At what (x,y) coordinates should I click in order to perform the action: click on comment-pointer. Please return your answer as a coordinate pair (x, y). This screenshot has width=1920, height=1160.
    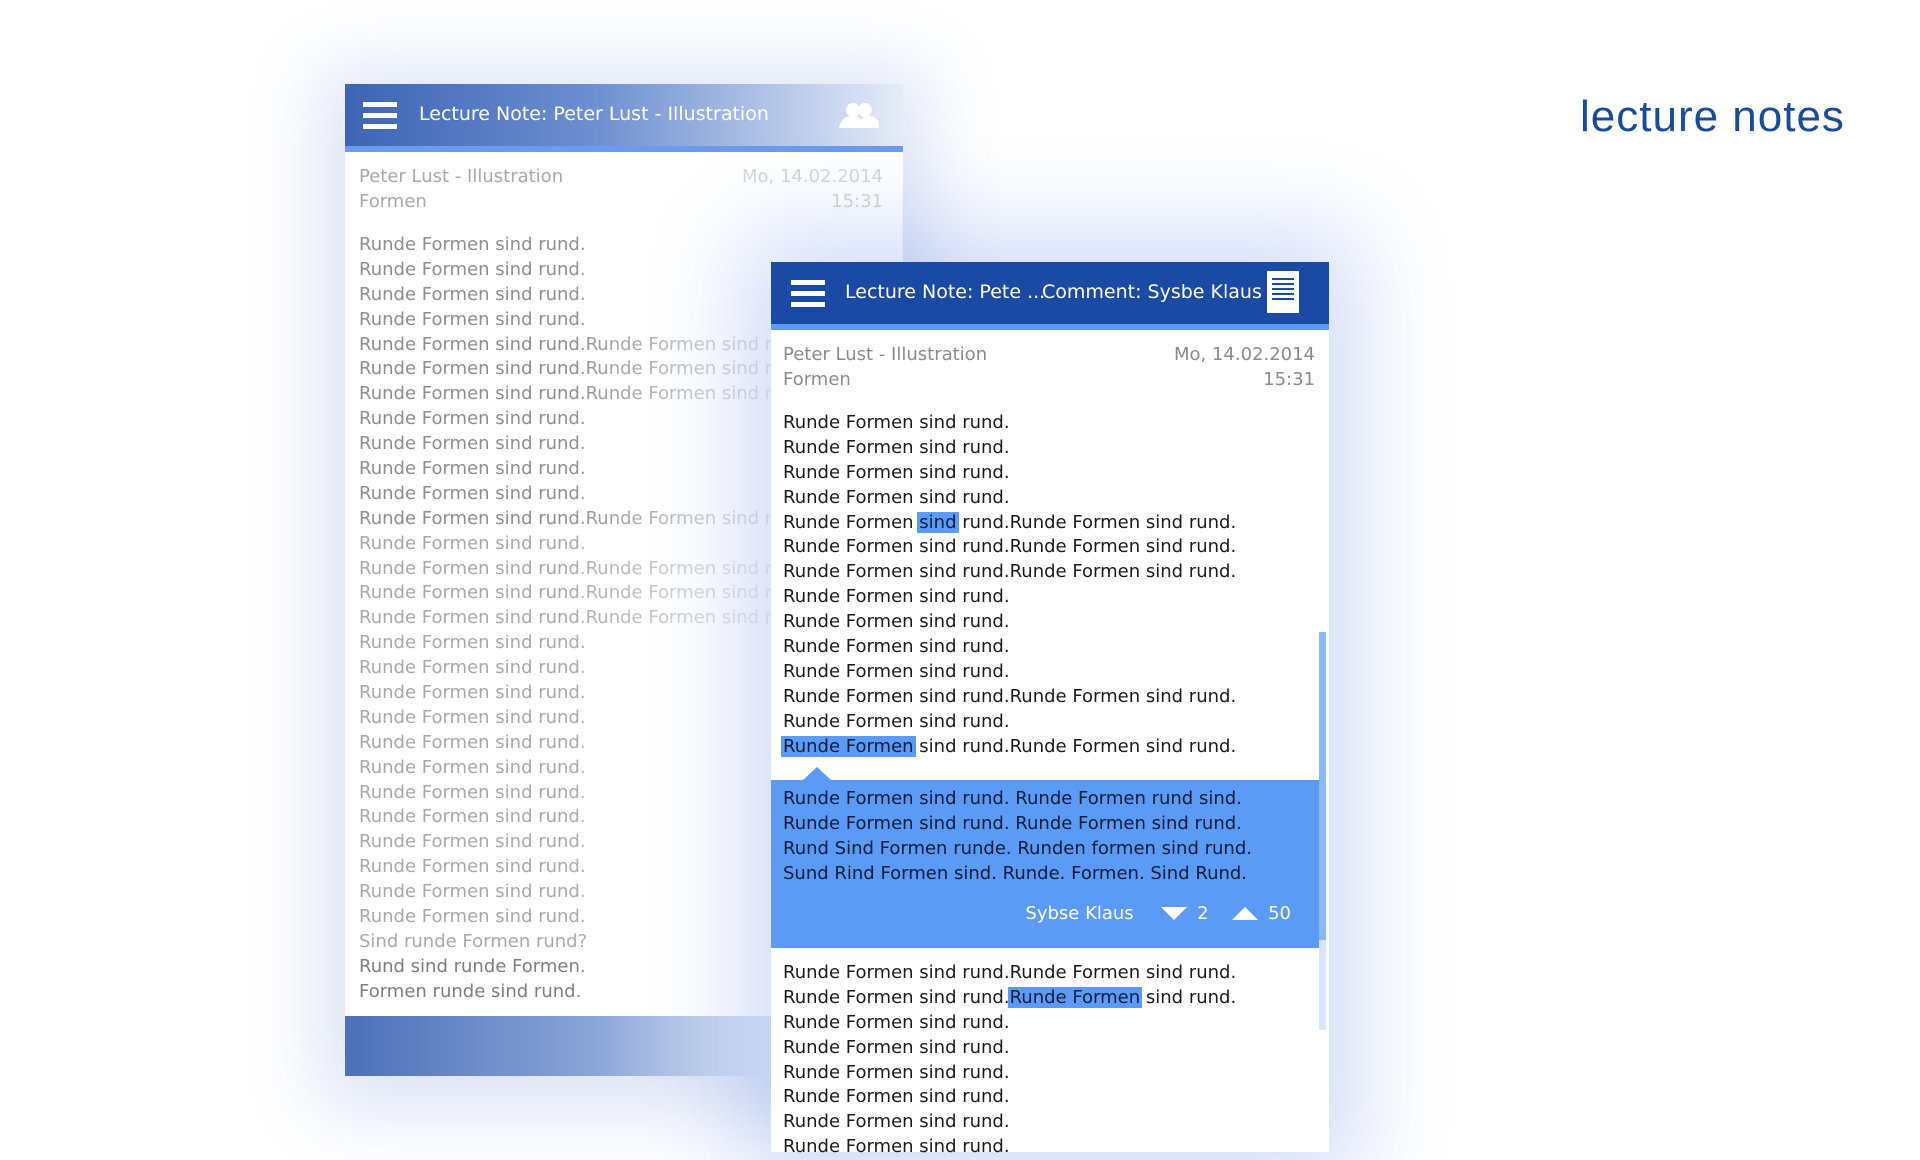
    Looking at the image, I should click on (817, 773).